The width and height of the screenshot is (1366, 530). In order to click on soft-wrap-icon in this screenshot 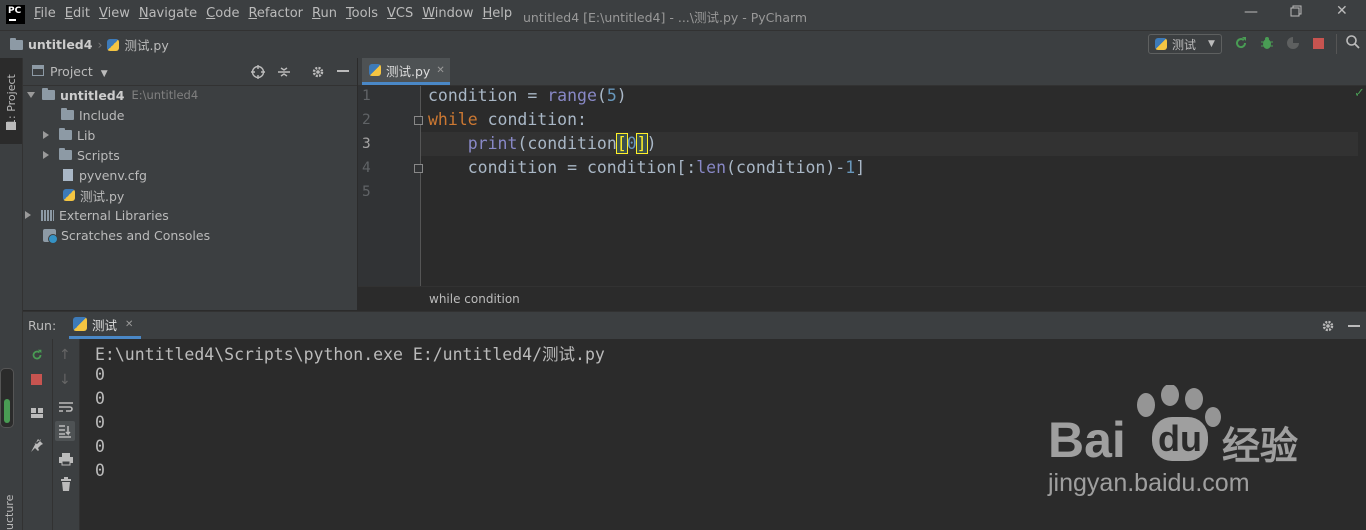, I will do `click(65, 406)`.